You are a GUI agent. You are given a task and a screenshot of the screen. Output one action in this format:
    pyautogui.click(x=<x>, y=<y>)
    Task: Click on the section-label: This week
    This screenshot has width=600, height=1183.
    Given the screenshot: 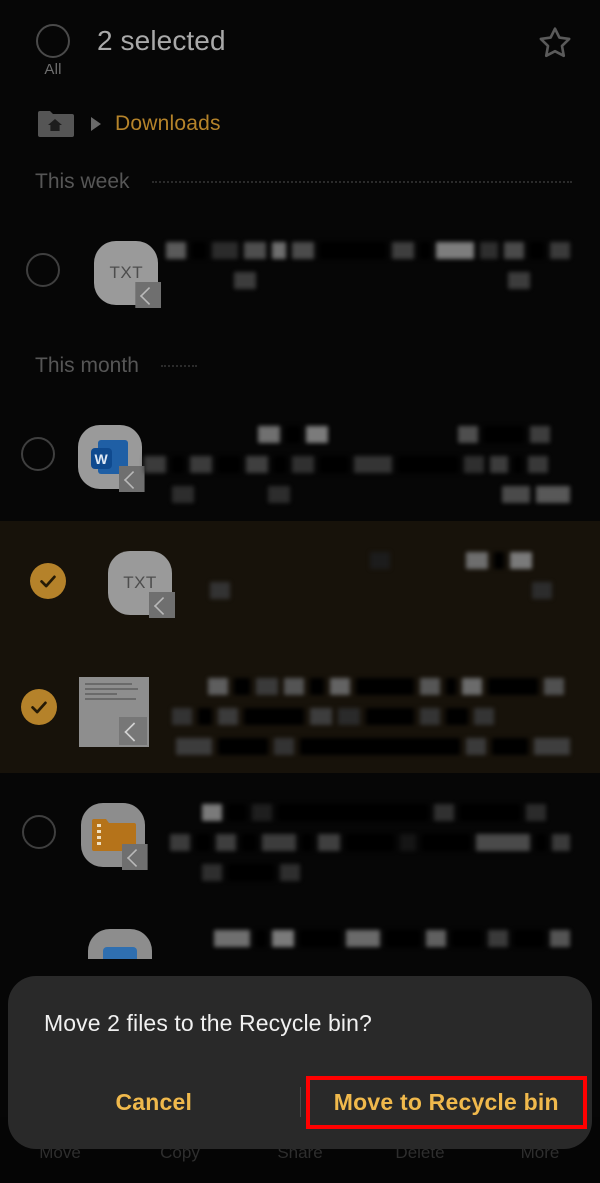 What is the action you would take?
    pyautogui.click(x=82, y=181)
    